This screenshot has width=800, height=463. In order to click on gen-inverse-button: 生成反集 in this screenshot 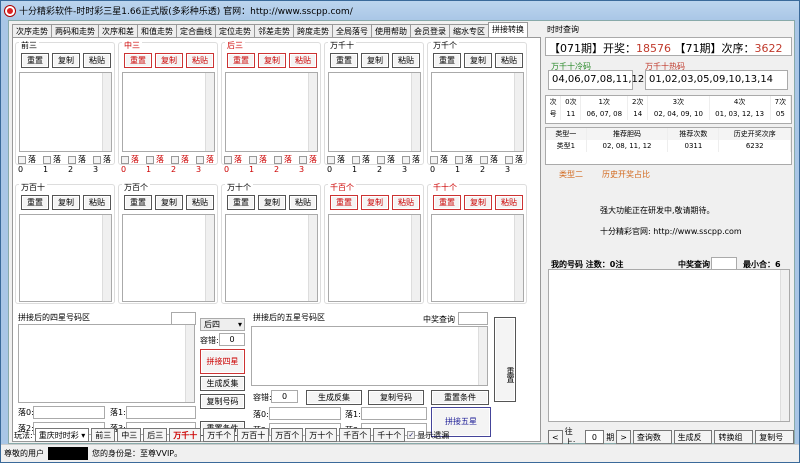, I will do `click(693, 441)`.